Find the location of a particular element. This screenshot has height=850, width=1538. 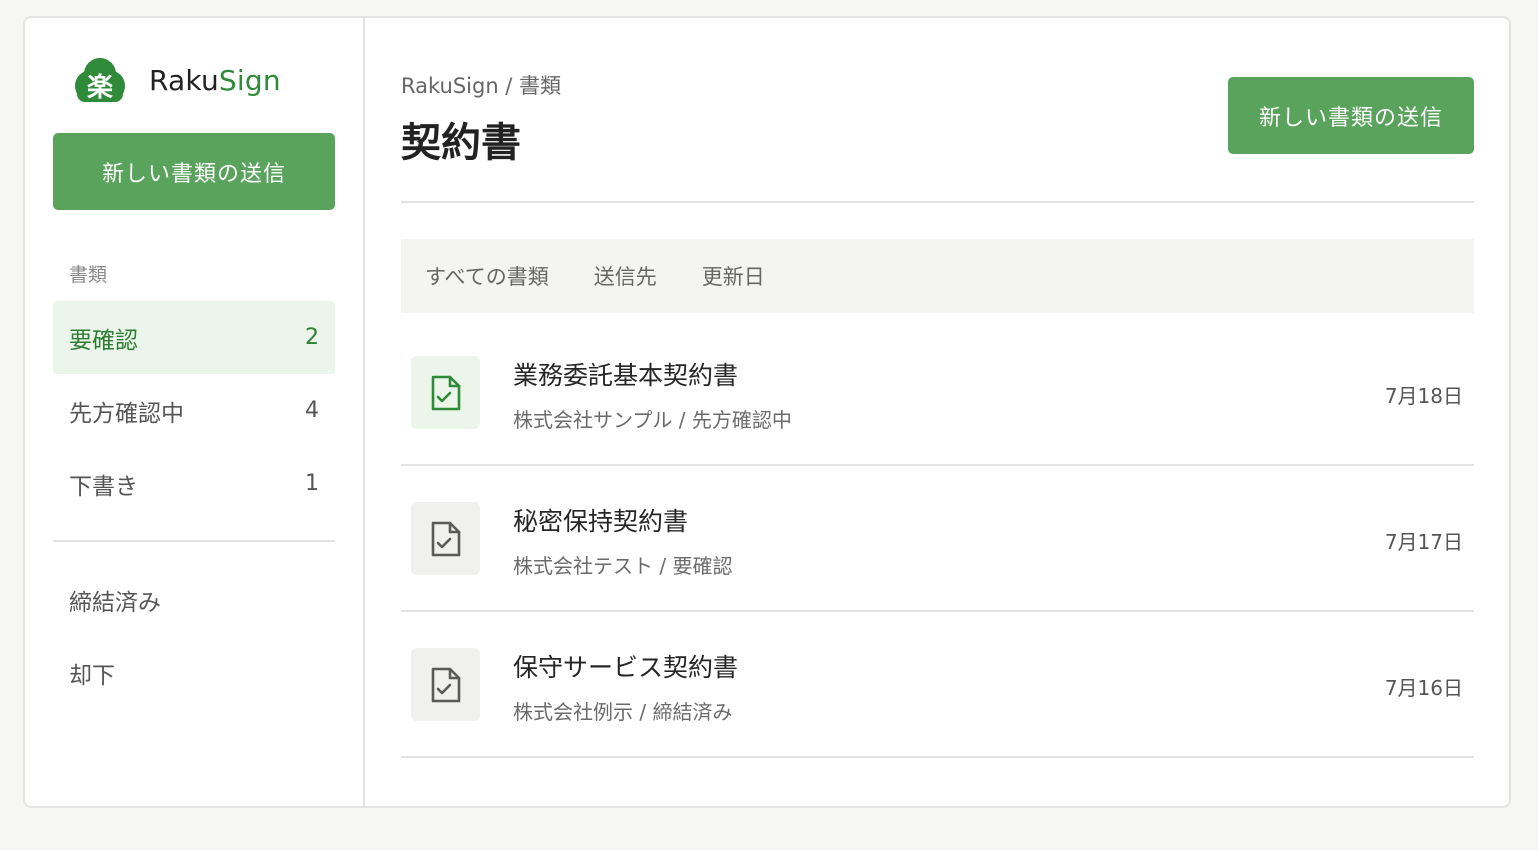

brand-logo-icon: 楽 is located at coordinates (100, 80).